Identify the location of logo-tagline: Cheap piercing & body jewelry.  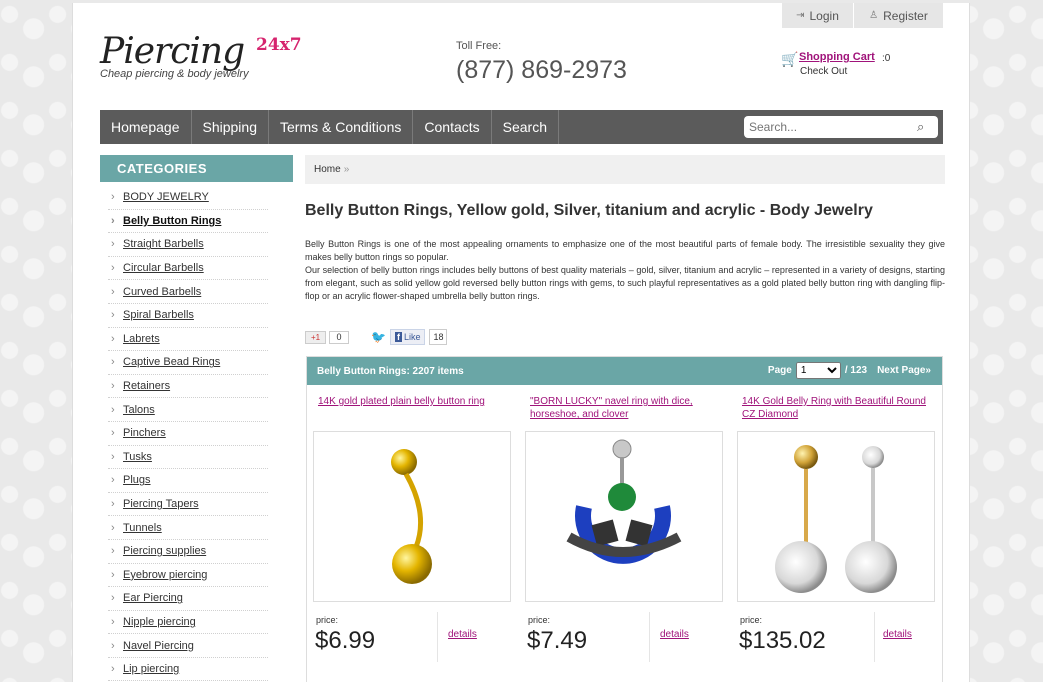
(174, 74).